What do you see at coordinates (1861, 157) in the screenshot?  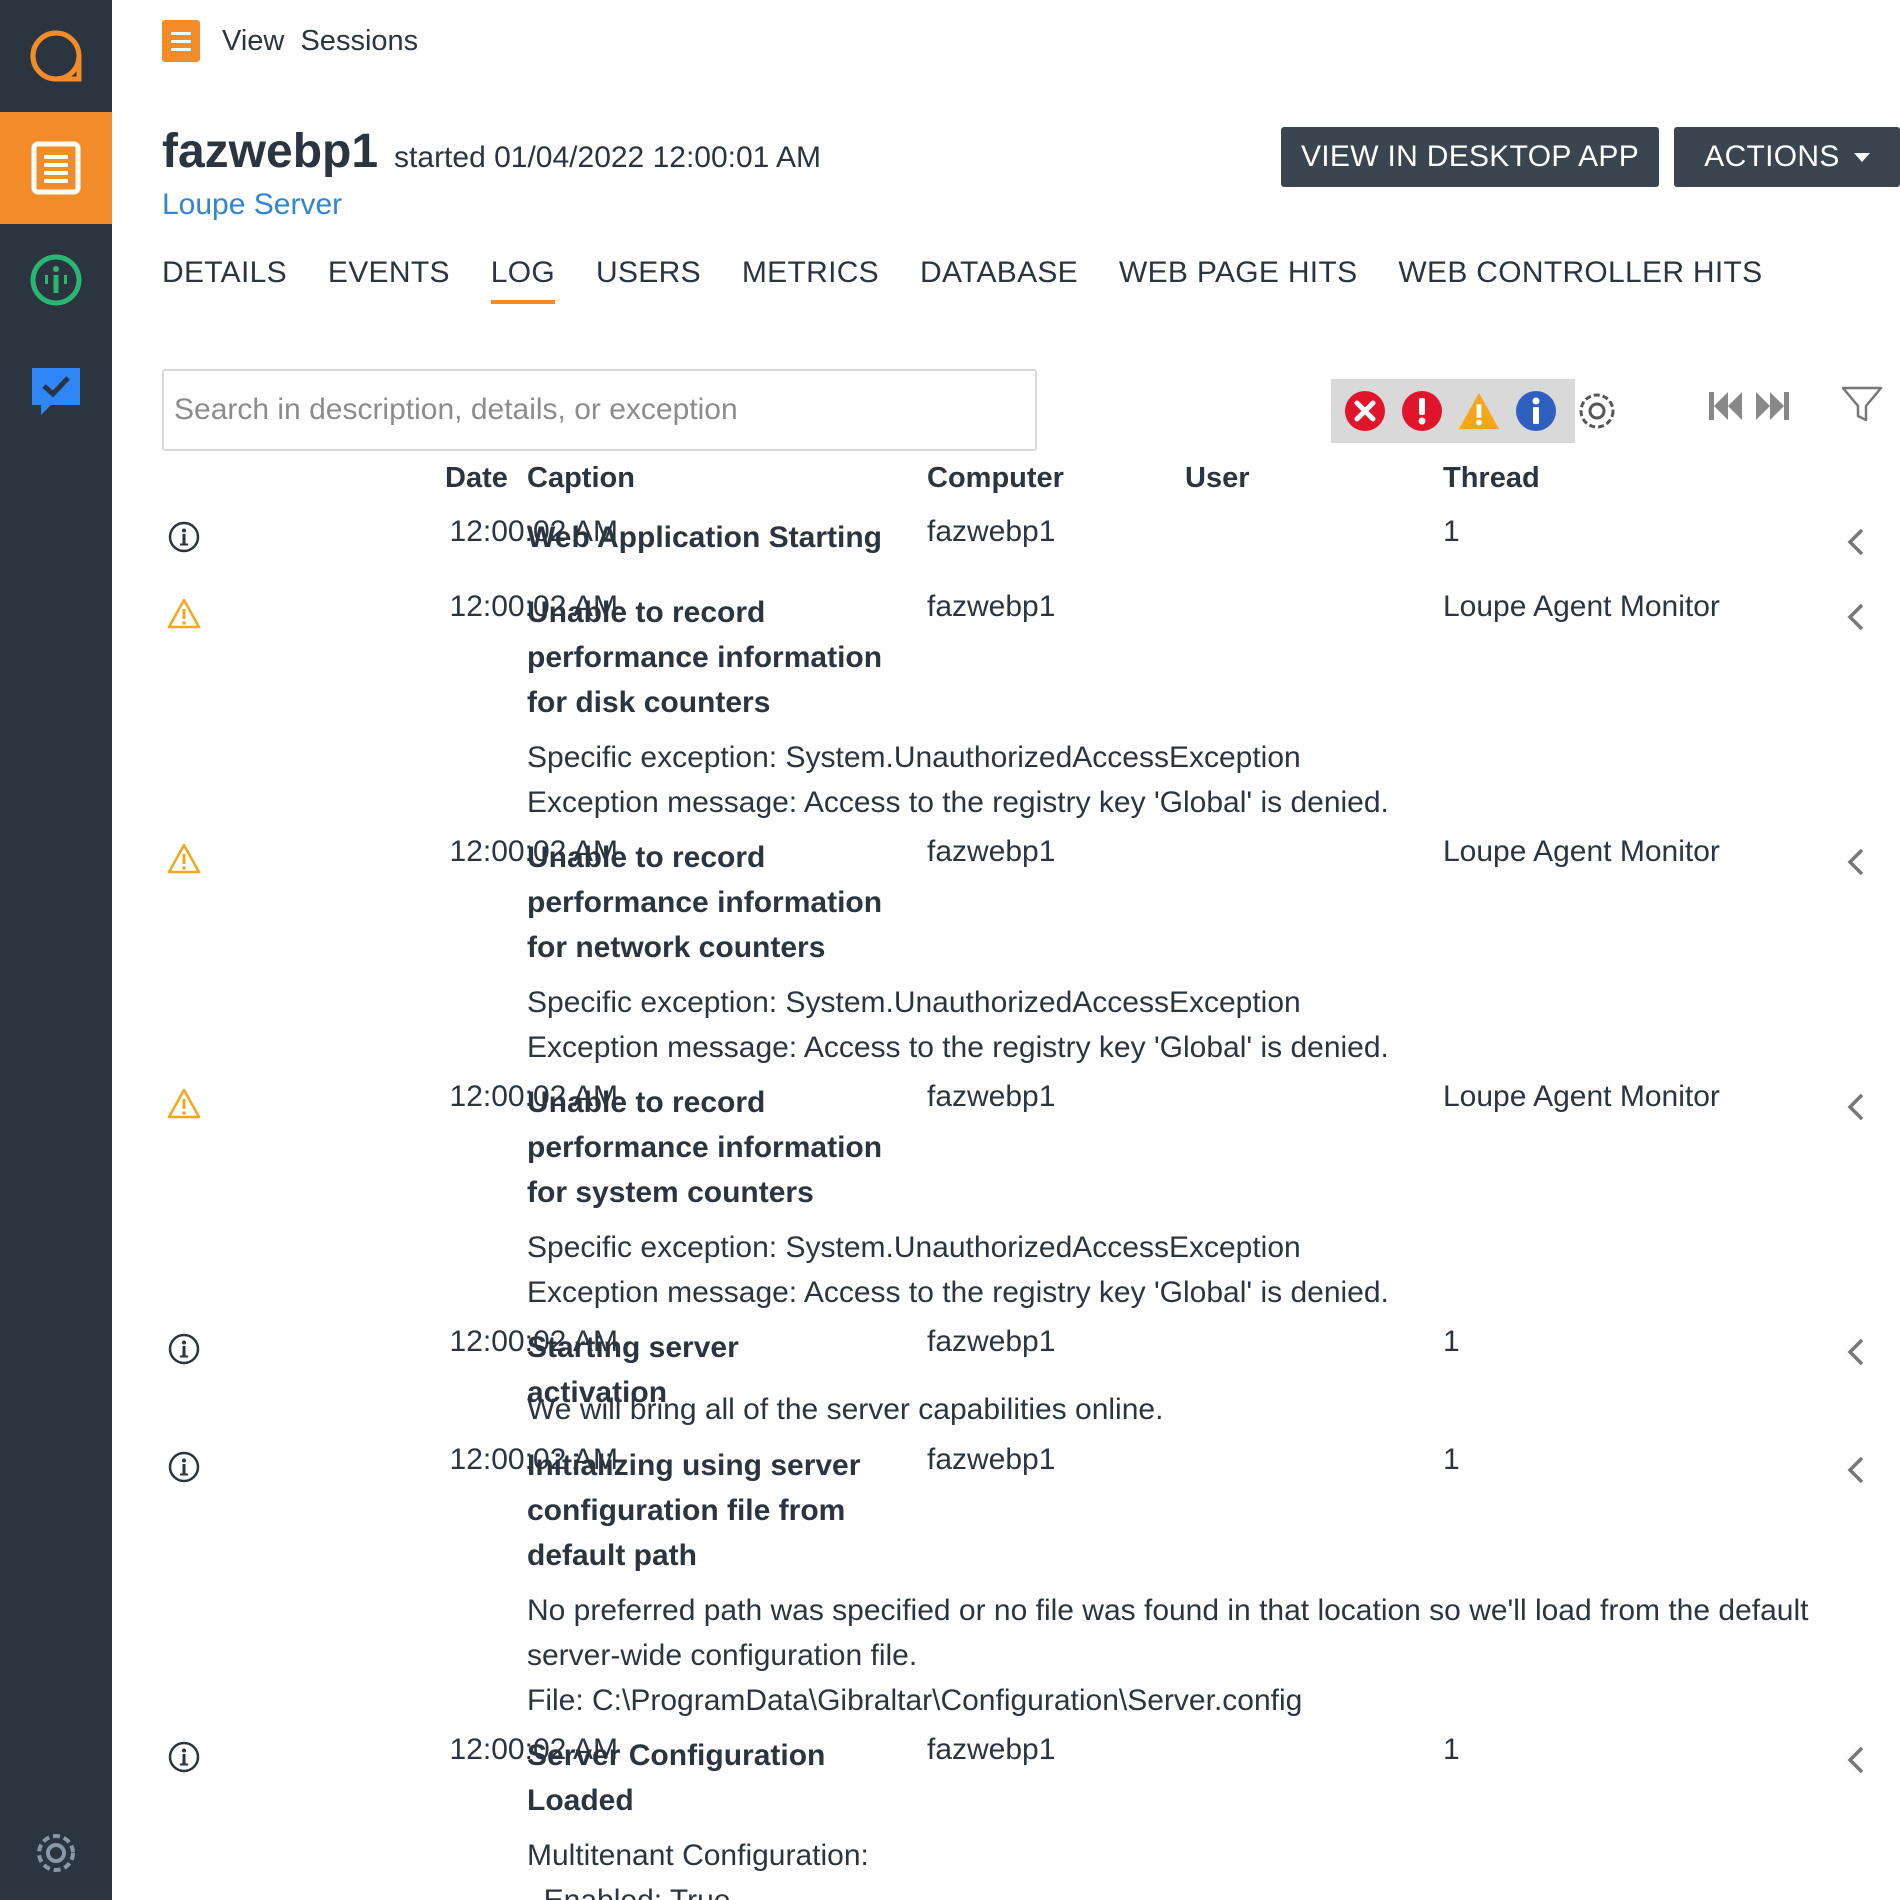 I see `caret-down-icon` at bounding box center [1861, 157].